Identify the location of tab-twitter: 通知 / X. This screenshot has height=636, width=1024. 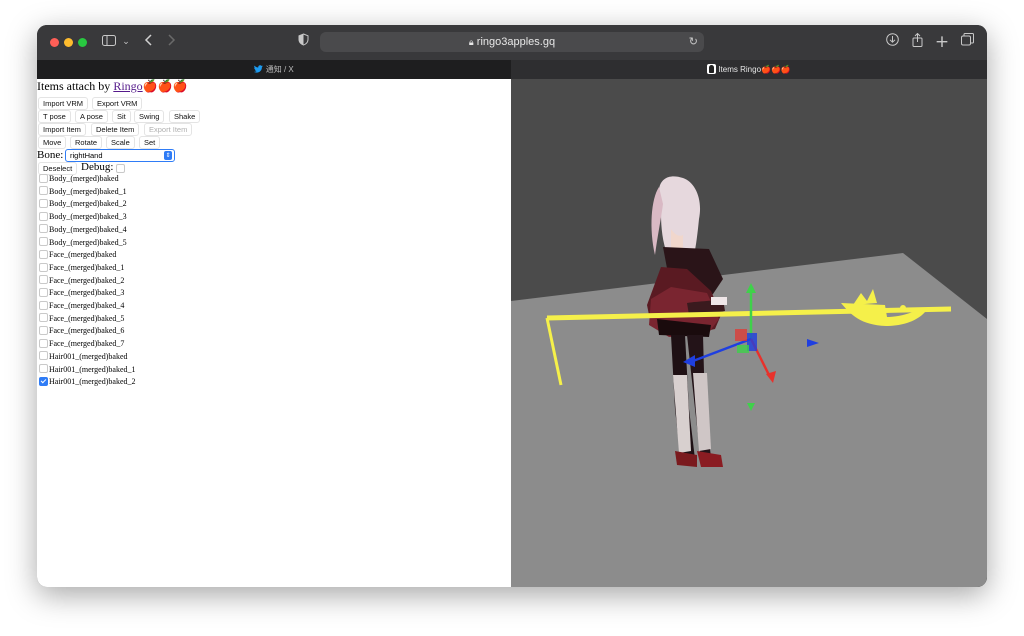
(274, 69).